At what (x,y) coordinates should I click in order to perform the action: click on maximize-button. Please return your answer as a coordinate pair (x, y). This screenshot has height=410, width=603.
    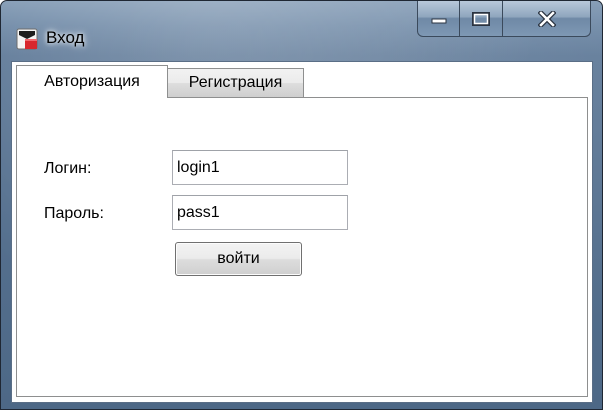
    Looking at the image, I should click on (481, 19).